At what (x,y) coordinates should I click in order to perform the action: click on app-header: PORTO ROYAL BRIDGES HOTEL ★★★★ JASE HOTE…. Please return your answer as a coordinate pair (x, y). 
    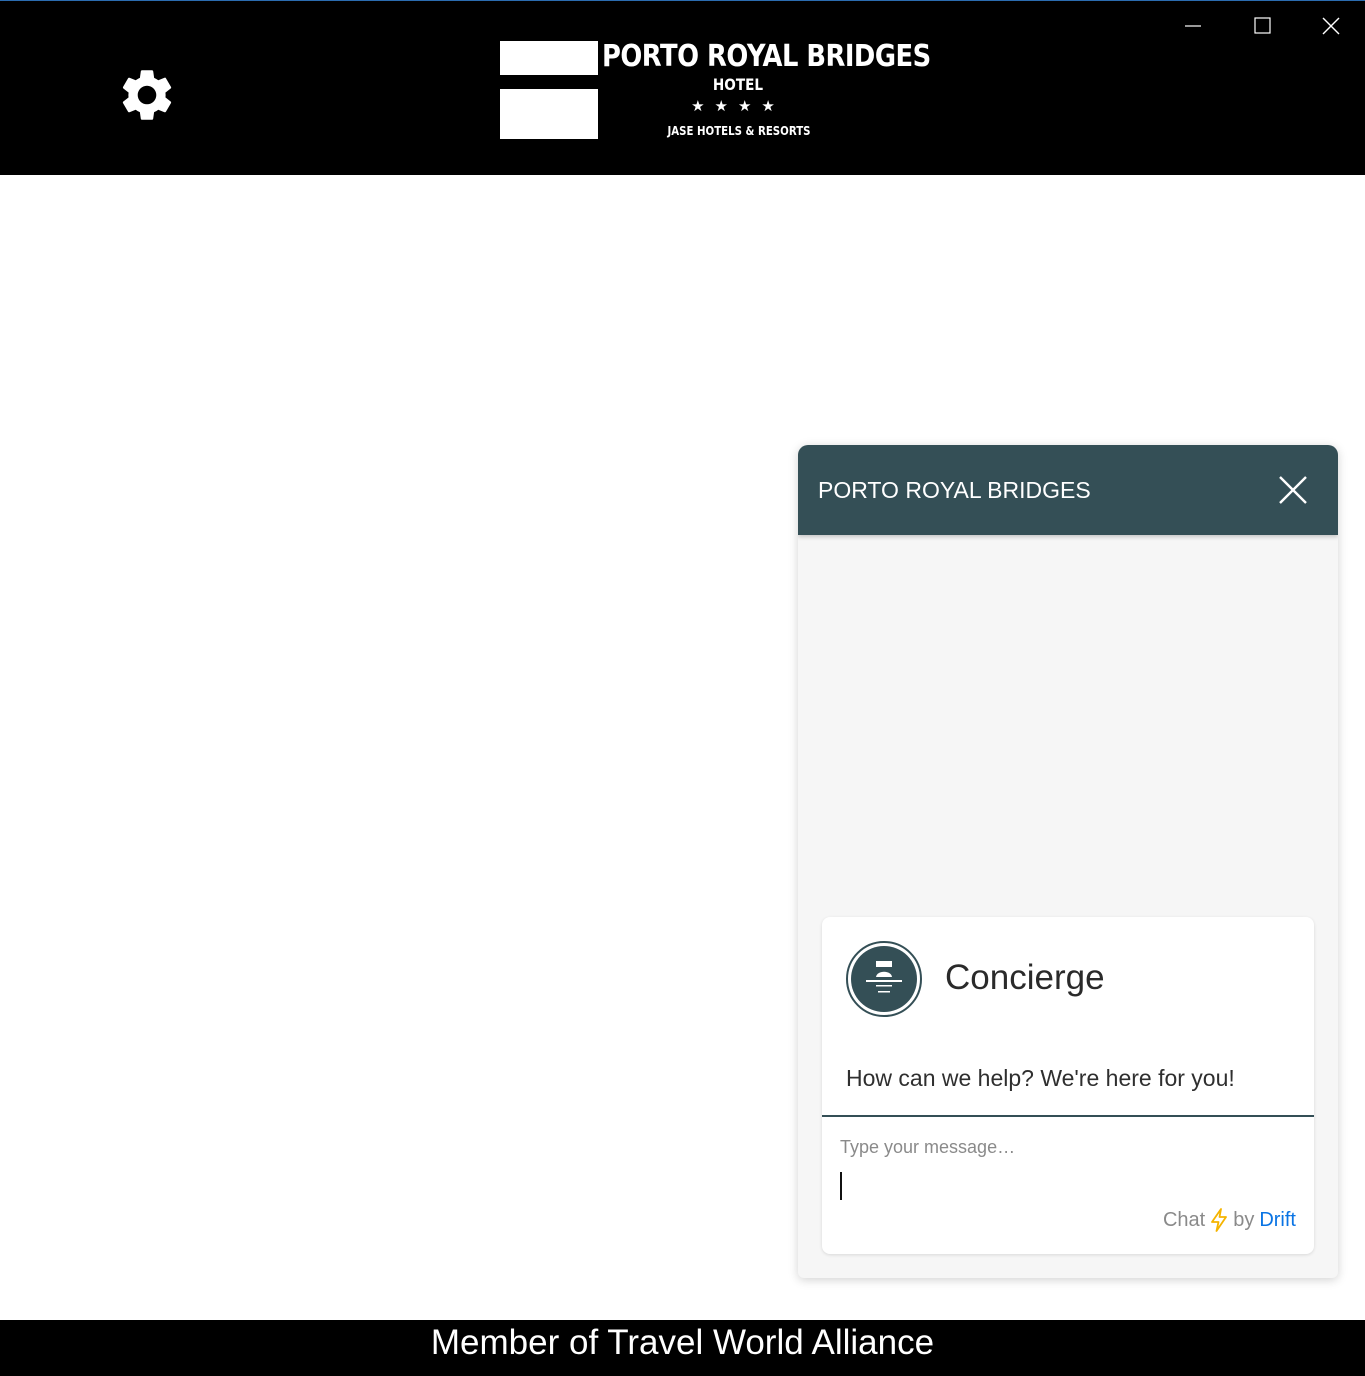
    Looking at the image, I should click on (682, 88).